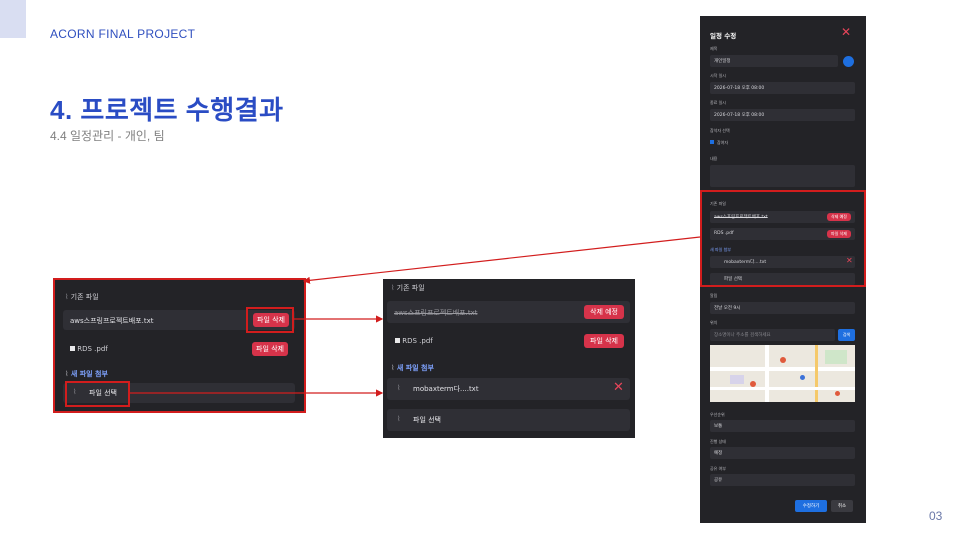 Image resolution: width=960 pixels, height=540 pixels. Describe the element at coordinates (167, 110) in the screenshot. I see `page-title: 4. 프로젝트 수행결과` at that location.